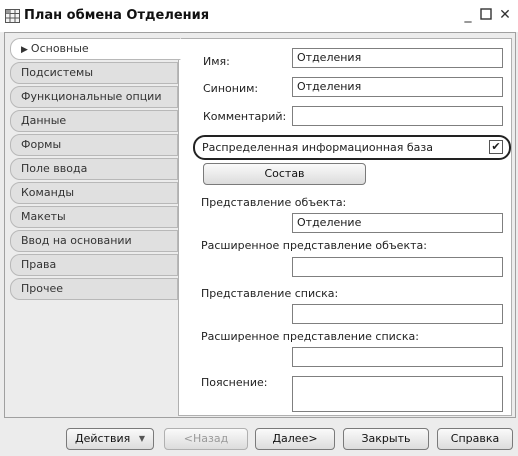 Image resolution: width=518 pixels, height=456 pixels. I want to click on extended-object-representation-field, so click(397, 267).